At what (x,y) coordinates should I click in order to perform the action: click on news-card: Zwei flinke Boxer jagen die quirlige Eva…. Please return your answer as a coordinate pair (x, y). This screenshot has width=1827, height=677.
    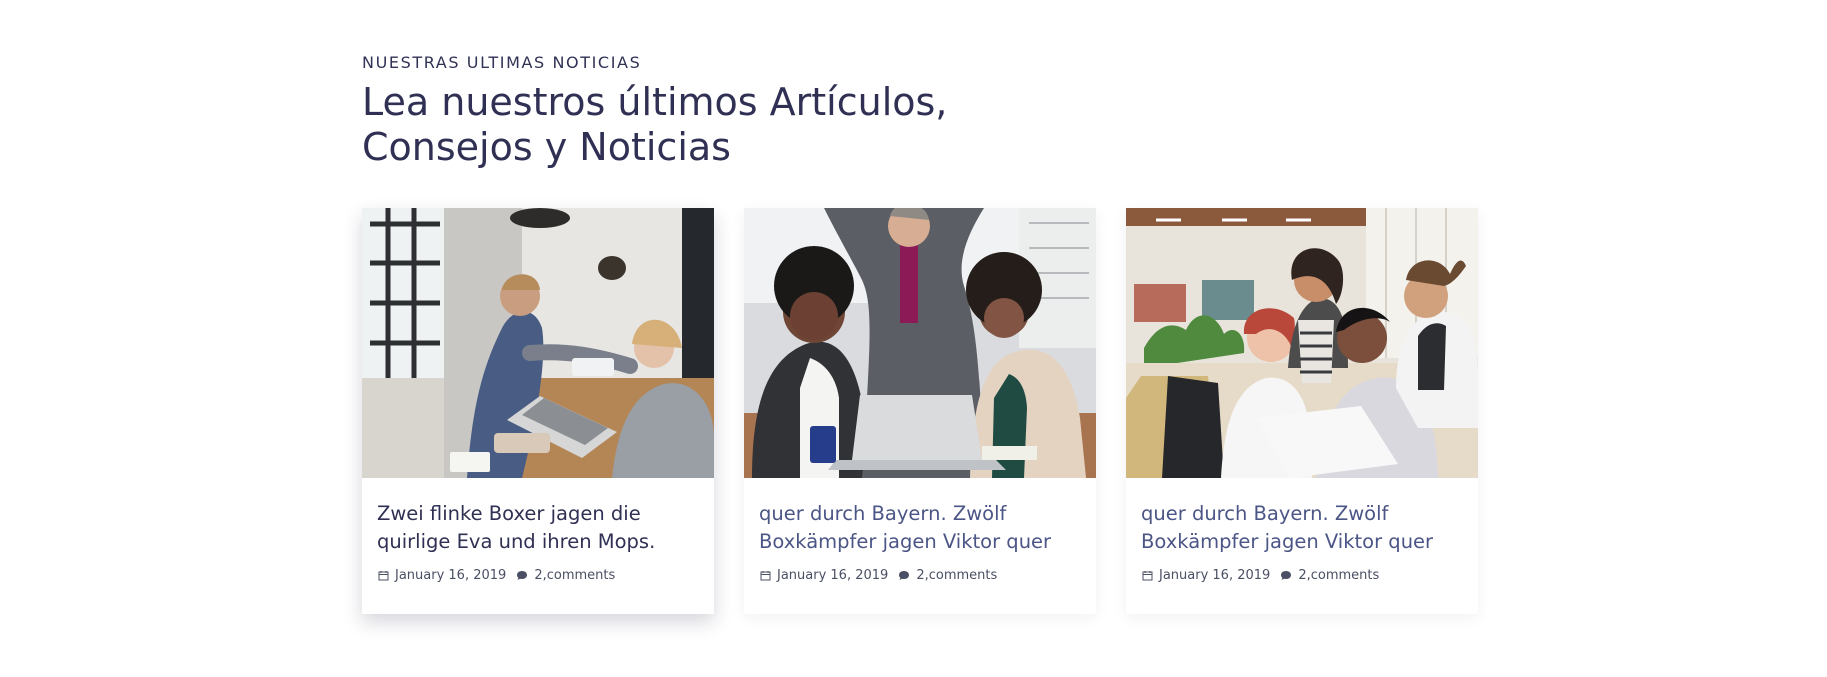
    Looking at the image, I should click on (538, 411).